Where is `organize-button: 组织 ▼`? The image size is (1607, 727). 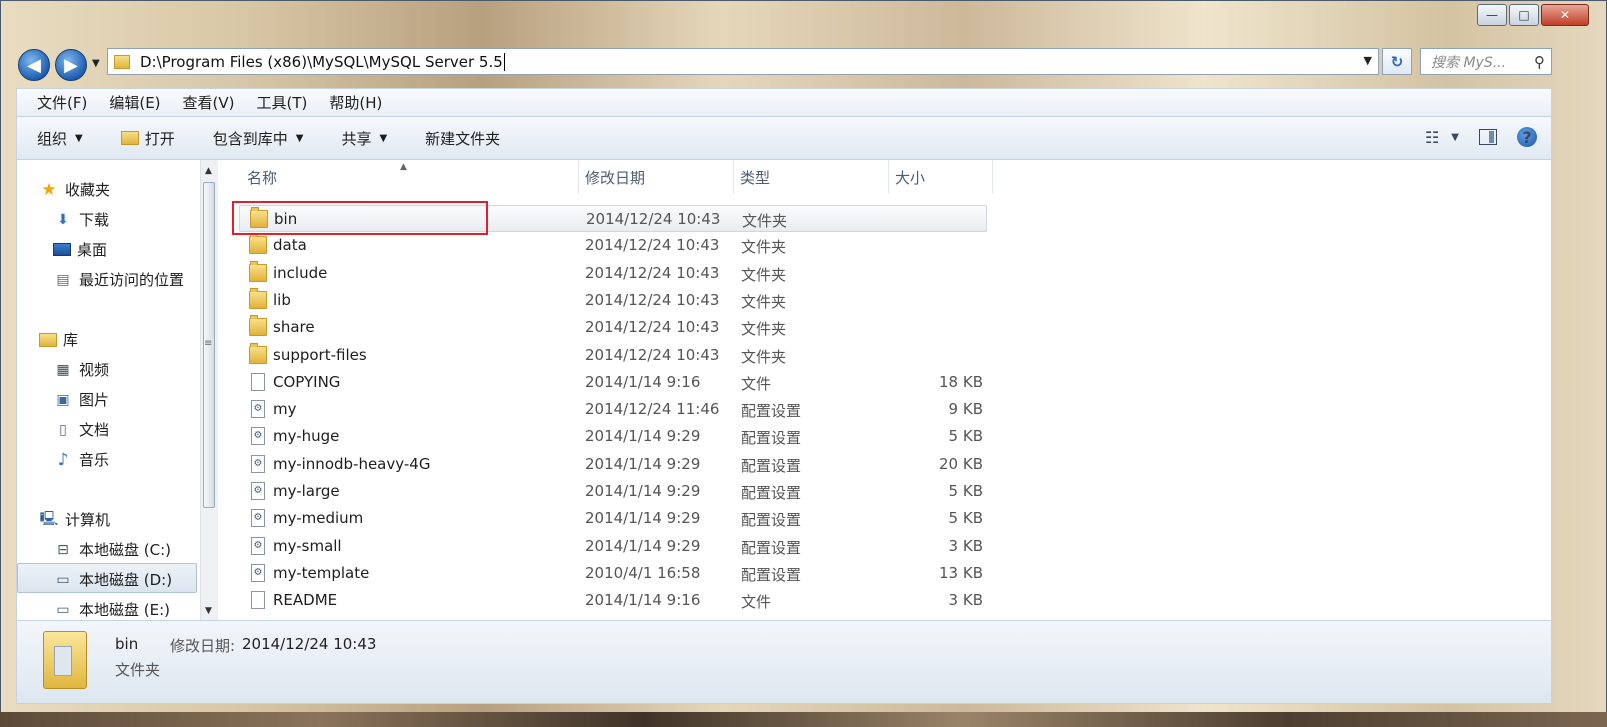 organize-button: 组织 ▼ is located at coordinates (60, 138).